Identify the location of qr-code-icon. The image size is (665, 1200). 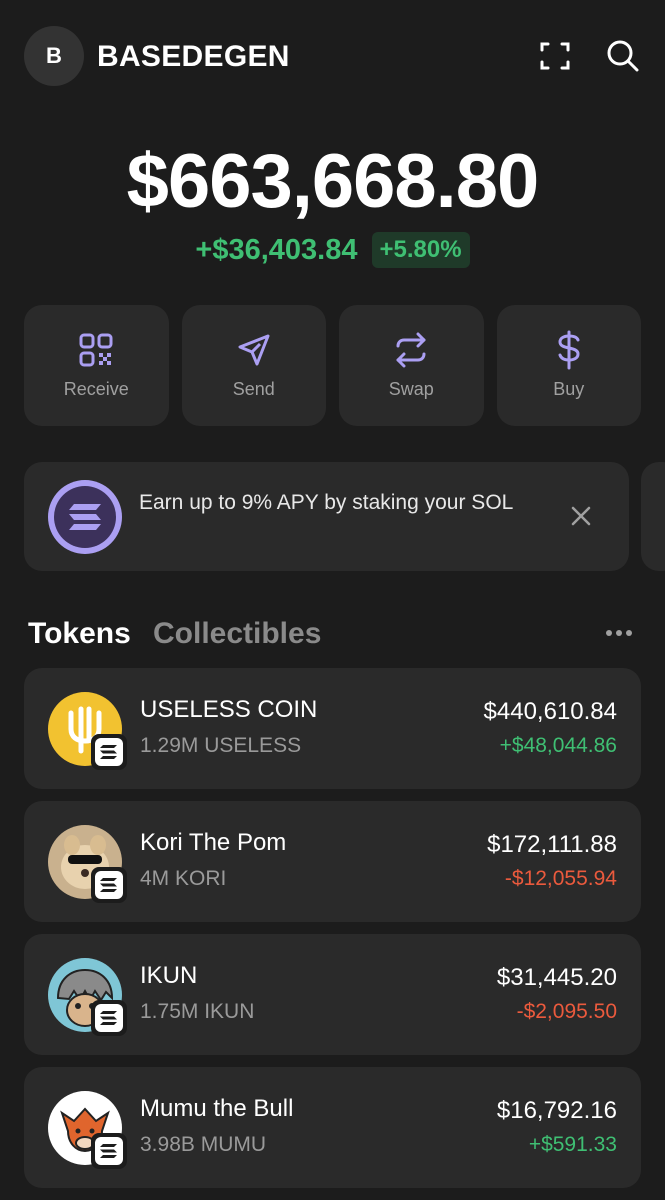
(96, 350).